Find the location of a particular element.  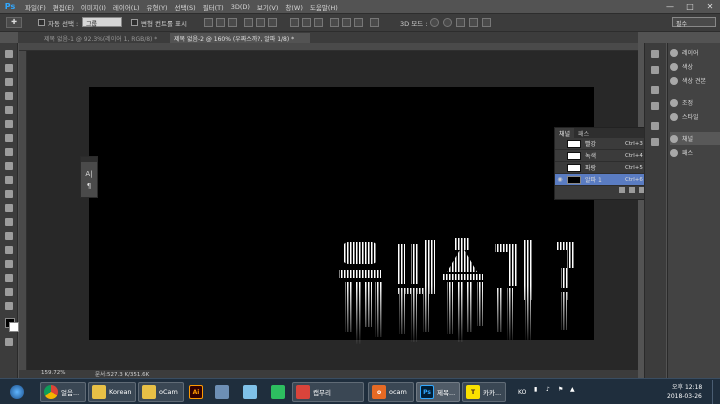

taskbar-evernote is located at coordinates (279, 392).